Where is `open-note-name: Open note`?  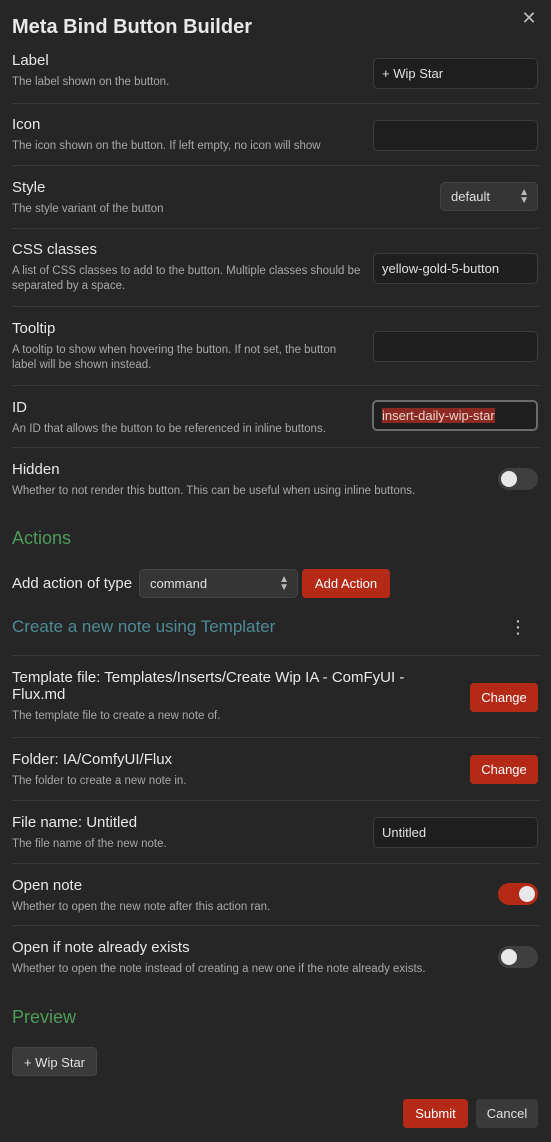
open-note-name: Open note is located at coordinates (47, 885).